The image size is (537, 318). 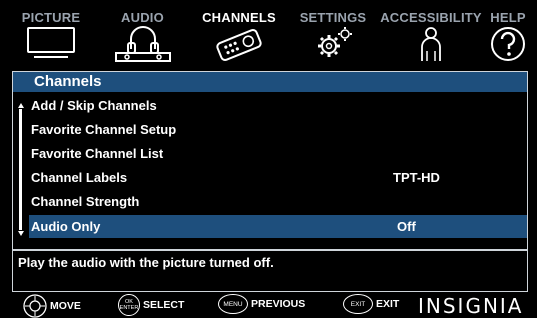 I want to click on exit-key-hint: EXIT EXIT, so click(x=371, y=304).